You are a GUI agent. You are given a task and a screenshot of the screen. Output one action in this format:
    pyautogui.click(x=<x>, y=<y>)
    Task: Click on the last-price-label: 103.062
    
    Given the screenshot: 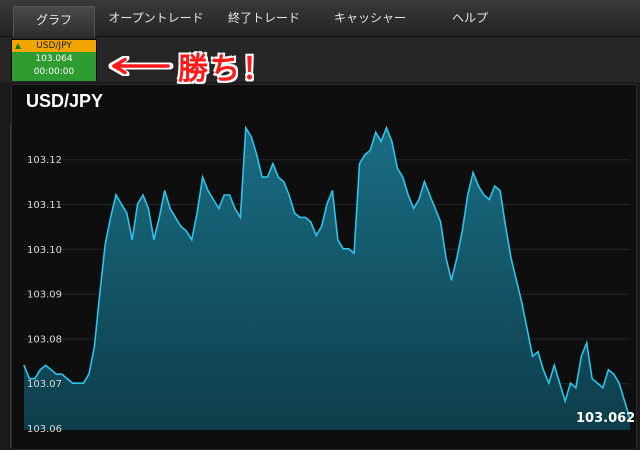 What is the action you would take?
    pyautogui.click(x=605, y=418)
    